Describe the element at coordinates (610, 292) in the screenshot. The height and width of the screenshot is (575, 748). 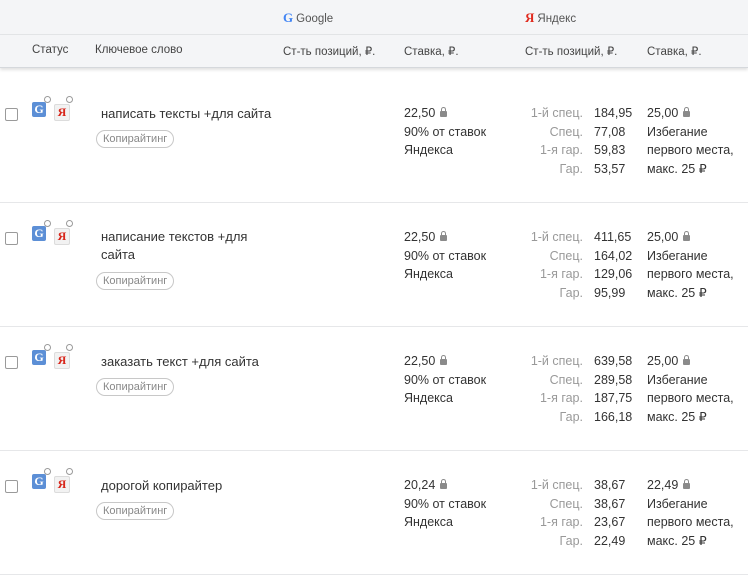
I see `position-cost: 95,99` at that location.